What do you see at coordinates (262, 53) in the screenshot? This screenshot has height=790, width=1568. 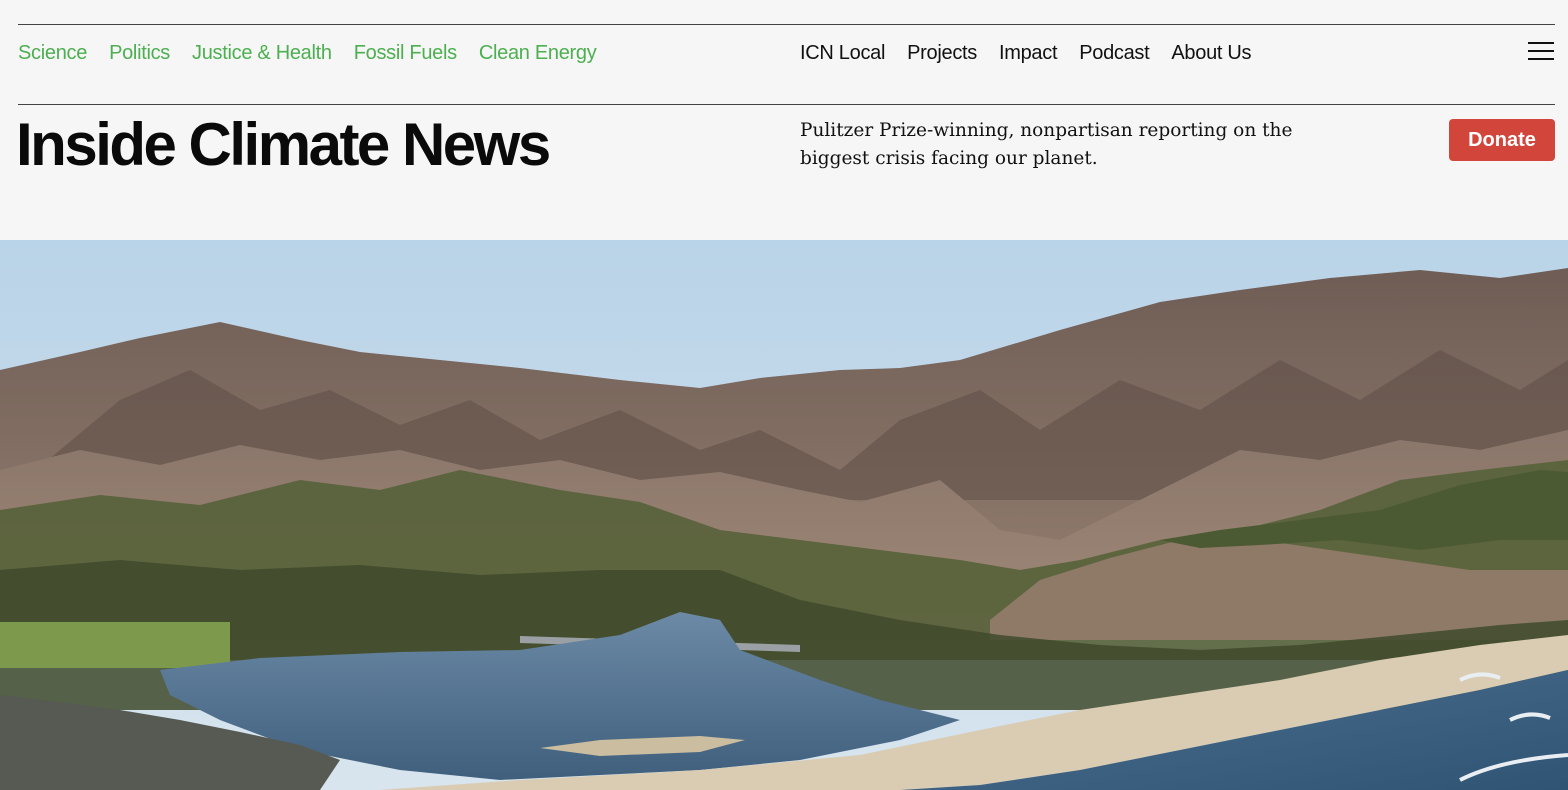 I see `nav-justice-health: Justice & Health` at bounding box center [262, 53].